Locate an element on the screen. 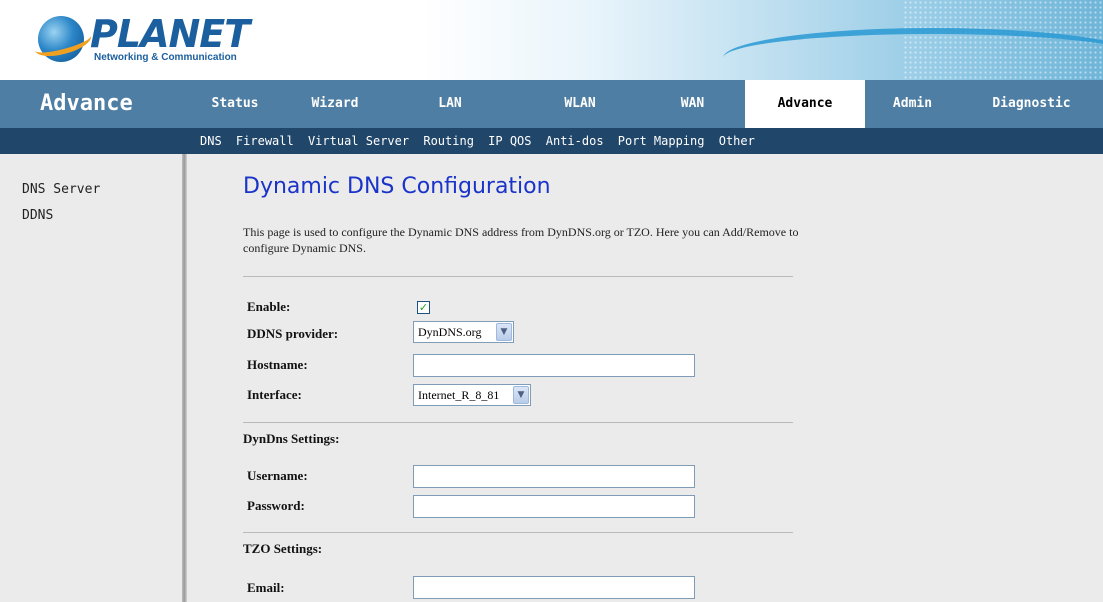 This screenshot has height=602, width=1103. ddns-provider-select: DynDNS.org ▼ is located at coordinates (463, 332).